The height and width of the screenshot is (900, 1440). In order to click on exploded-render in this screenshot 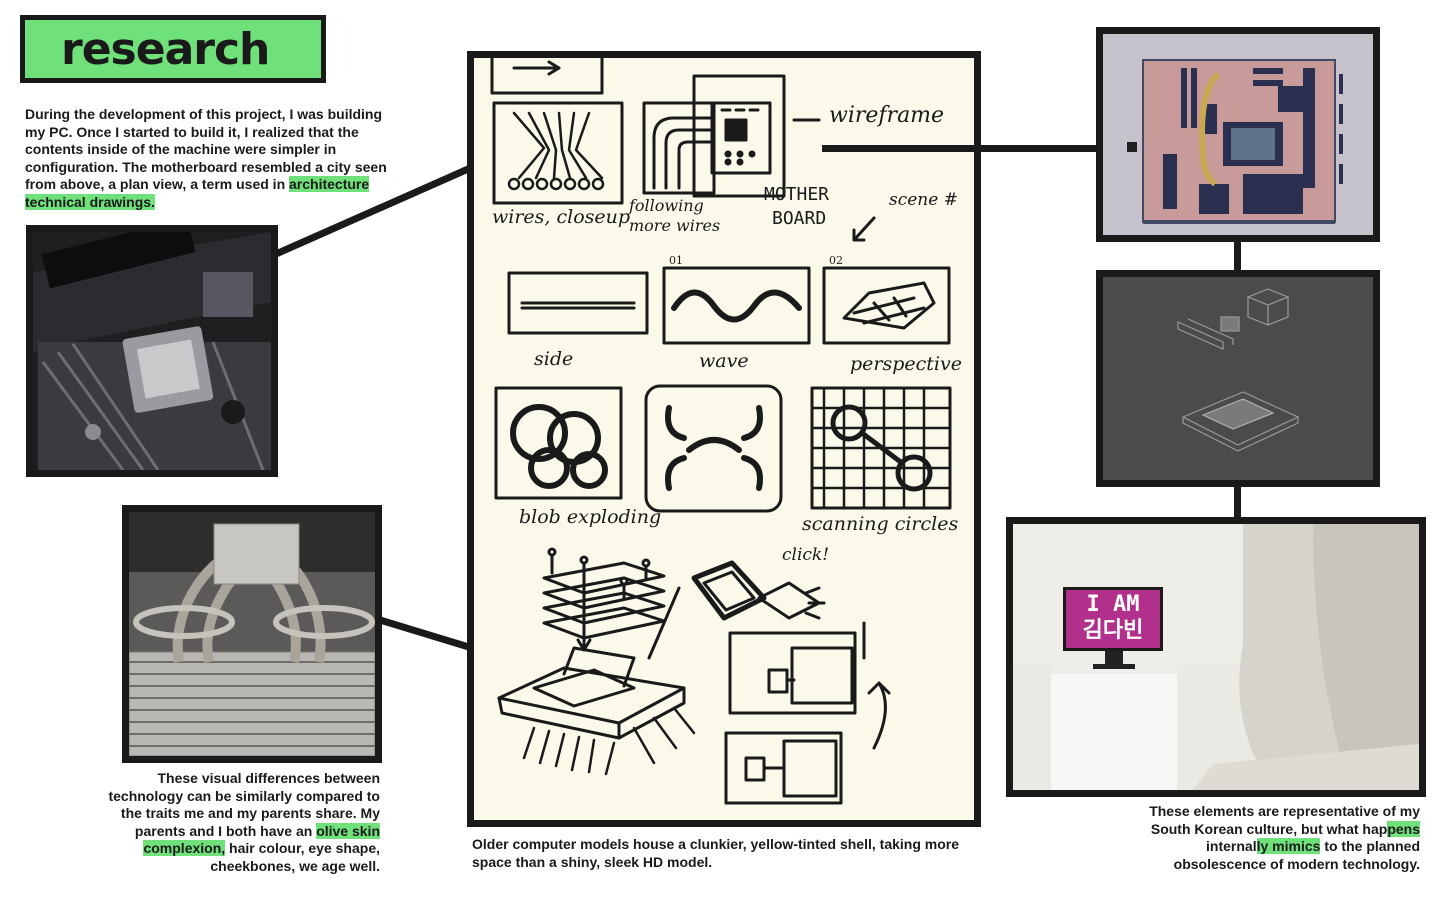, I will do `click(1238, 378)`.